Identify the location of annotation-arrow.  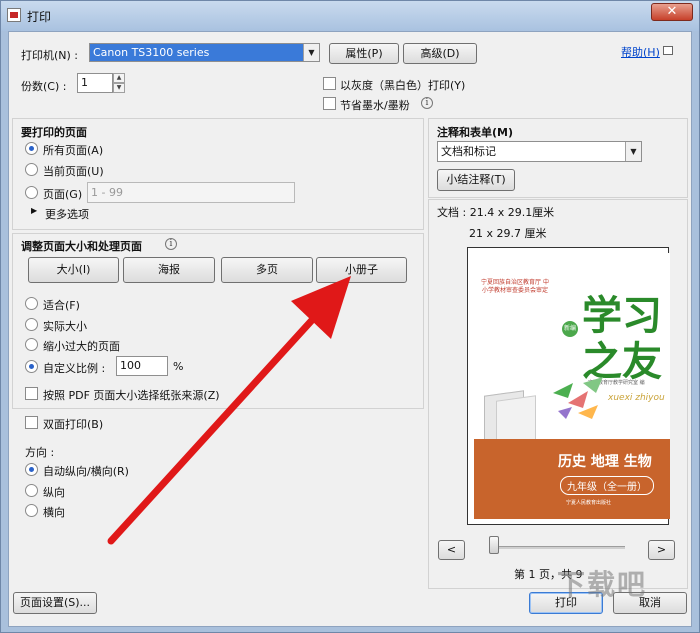
(229, 410).